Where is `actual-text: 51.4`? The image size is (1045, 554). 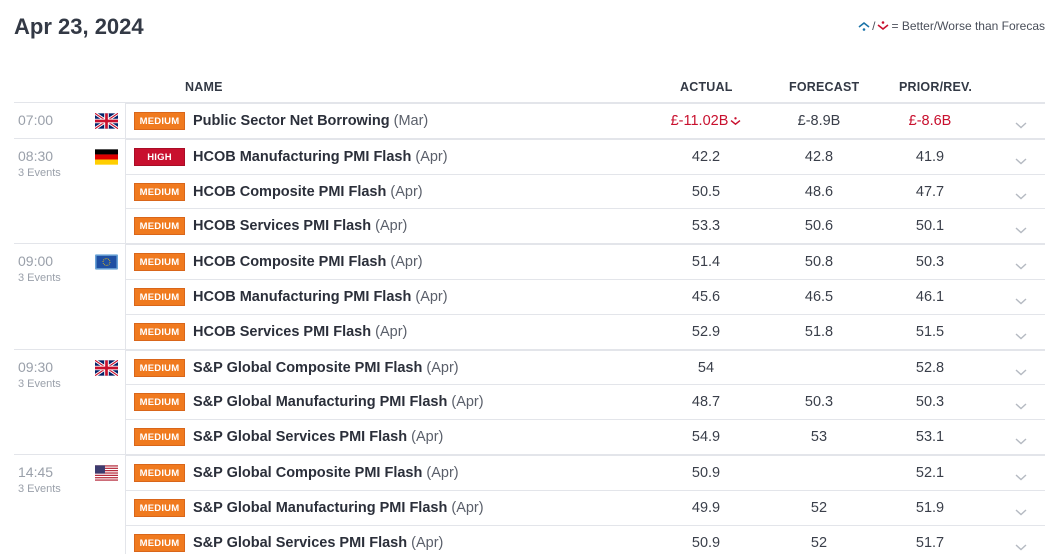
actual-text: 51.4 is located at coordinates (706, 262).